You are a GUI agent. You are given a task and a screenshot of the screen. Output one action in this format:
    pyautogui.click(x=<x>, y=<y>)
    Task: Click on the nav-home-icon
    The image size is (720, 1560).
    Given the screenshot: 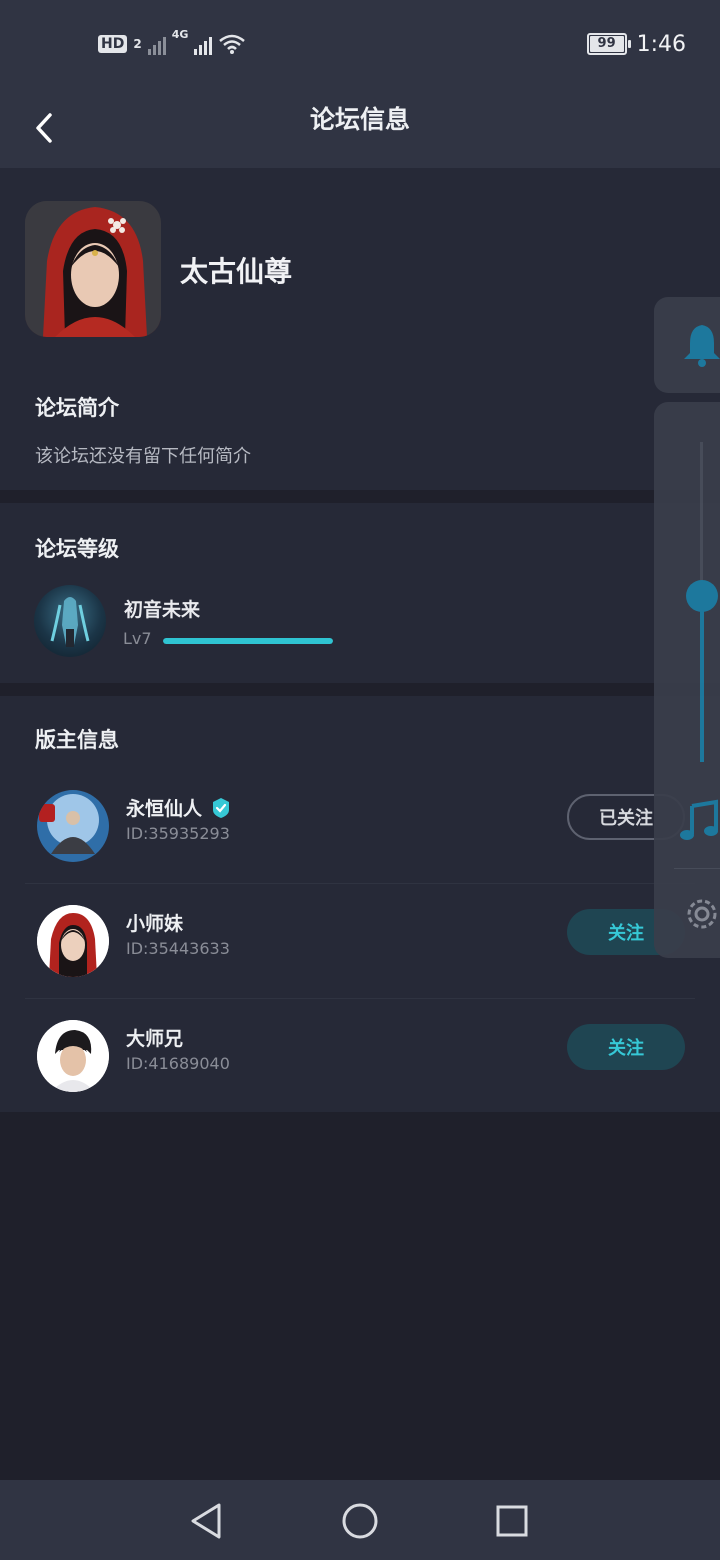 What is the action you would take?
    pyautogui.click(x=360, y=1521)
    